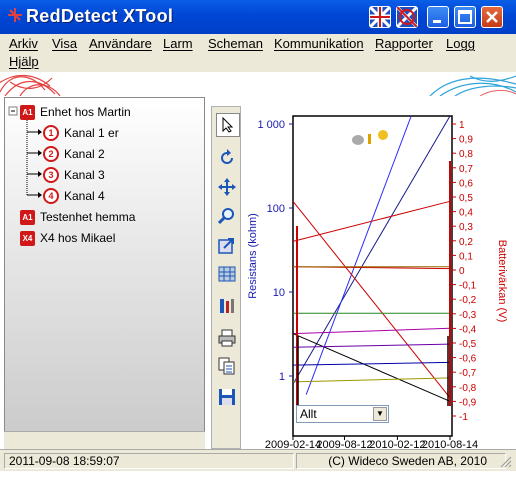  What do you see at coordinates (397, 444) in the screenshot?
I see `x-tick-label: 2010-02-12` at bounding box center [397, 444].